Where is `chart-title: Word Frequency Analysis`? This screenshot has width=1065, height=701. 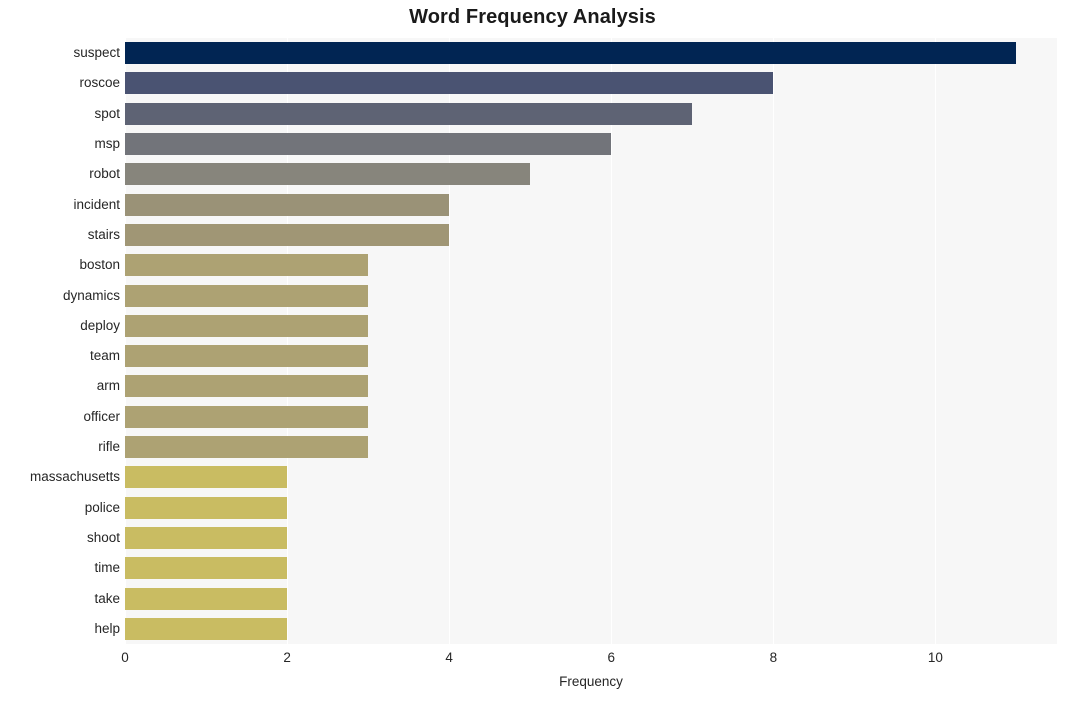 chart-title: Word Frequency Analysis is located at coordinates (532, 17).